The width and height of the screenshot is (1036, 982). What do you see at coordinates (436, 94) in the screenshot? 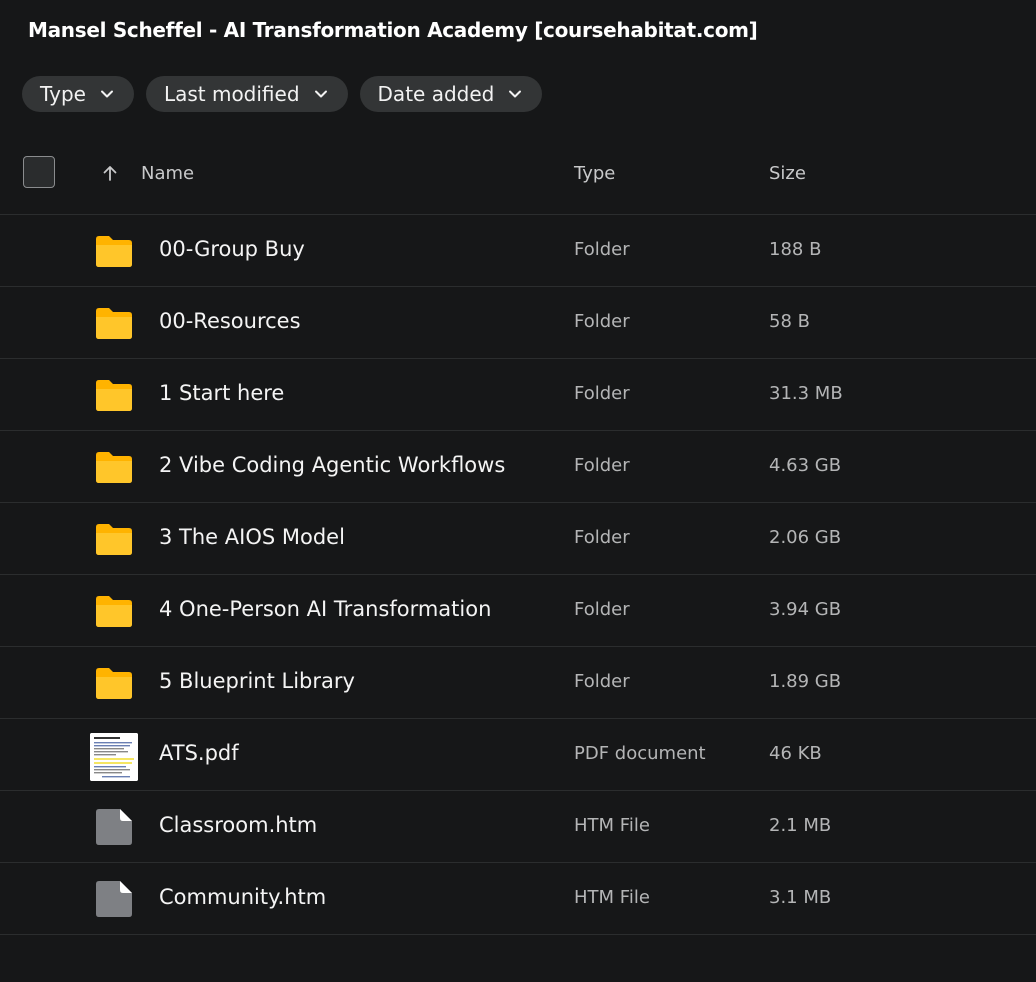
I see `filter-date-added-label: Date added` at bounding box center [436, 94].